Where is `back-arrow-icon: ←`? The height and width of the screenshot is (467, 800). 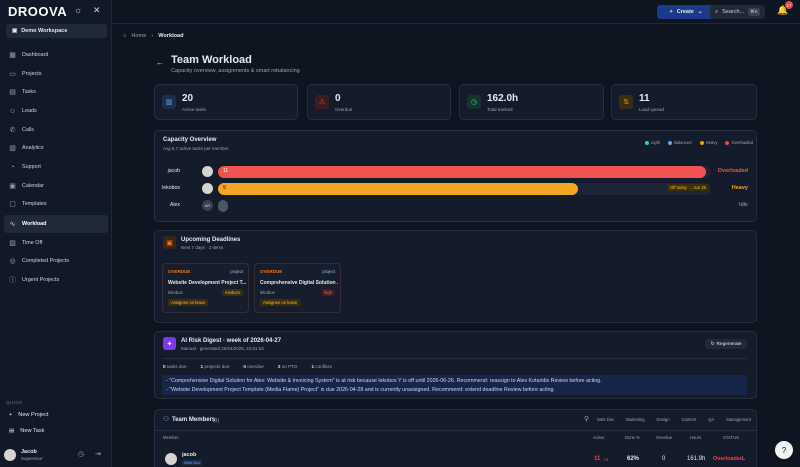
back-arrow-icon: ← is located at coordinates (160, 62).